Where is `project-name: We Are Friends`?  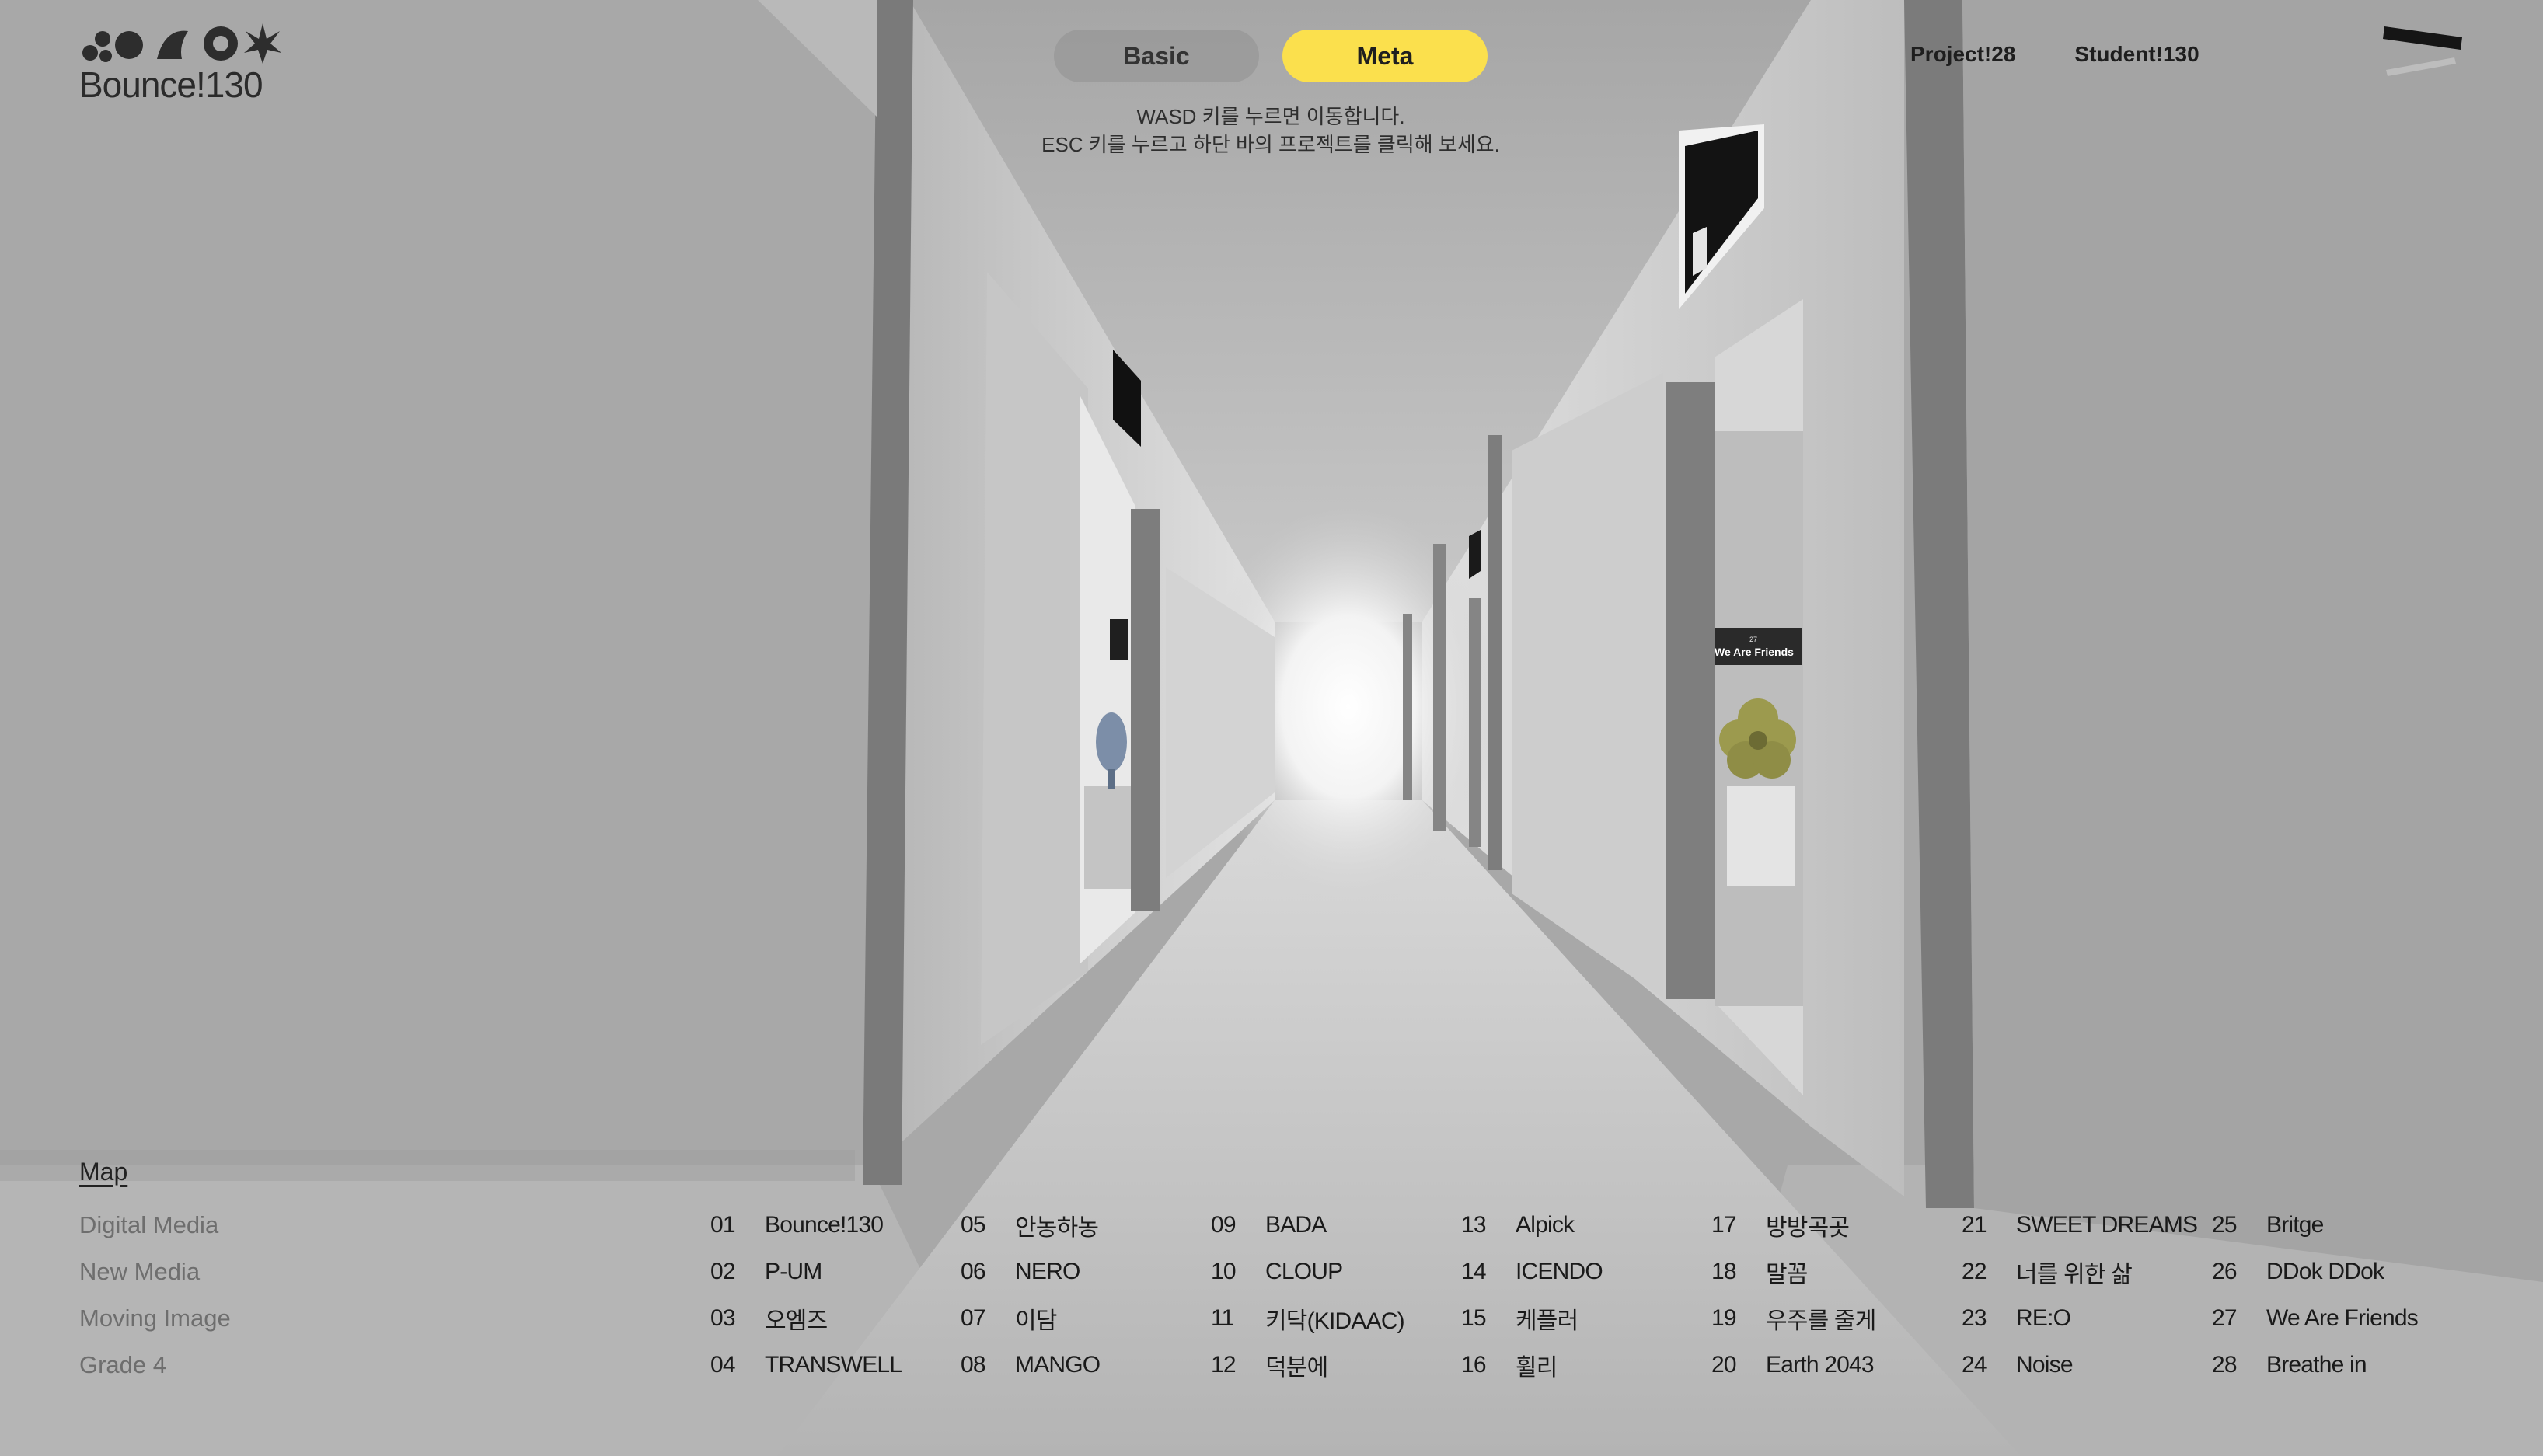 project-name: We Are Friends is located at coordinates (2342, 1318).